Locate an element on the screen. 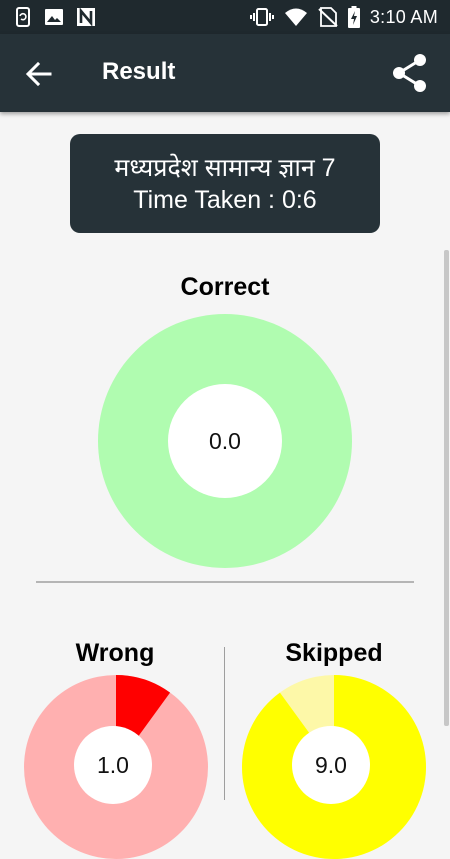 Image resolution: width=450 pixels, height=859 pixels. status-time: 3:10 AM is located at coordinates (403, 16).